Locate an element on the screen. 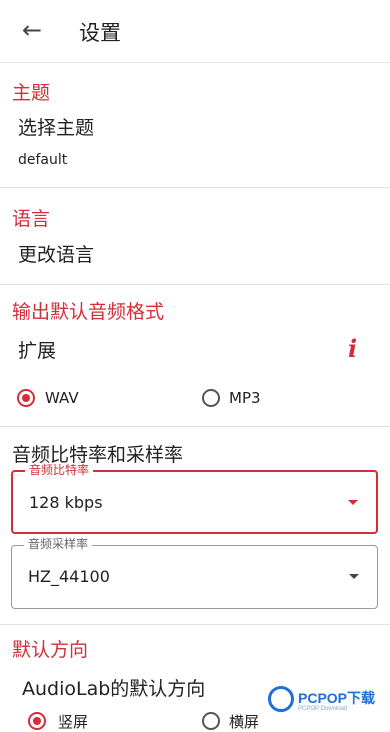 This screenshot has width=390, height=732. radio-landscape is located at coordinates (211, 721).